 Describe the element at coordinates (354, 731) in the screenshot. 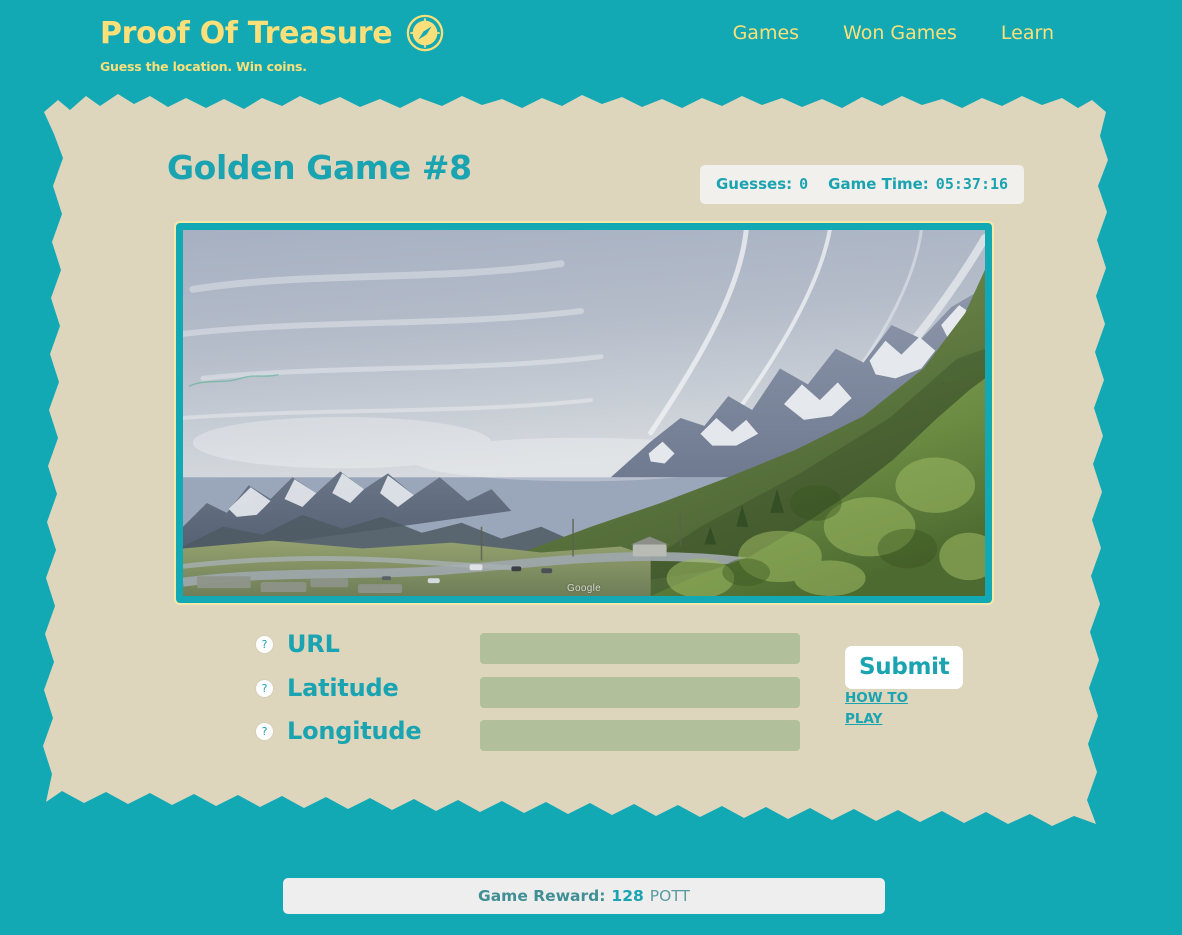

I see `label-longitude: Longitude` at that location.